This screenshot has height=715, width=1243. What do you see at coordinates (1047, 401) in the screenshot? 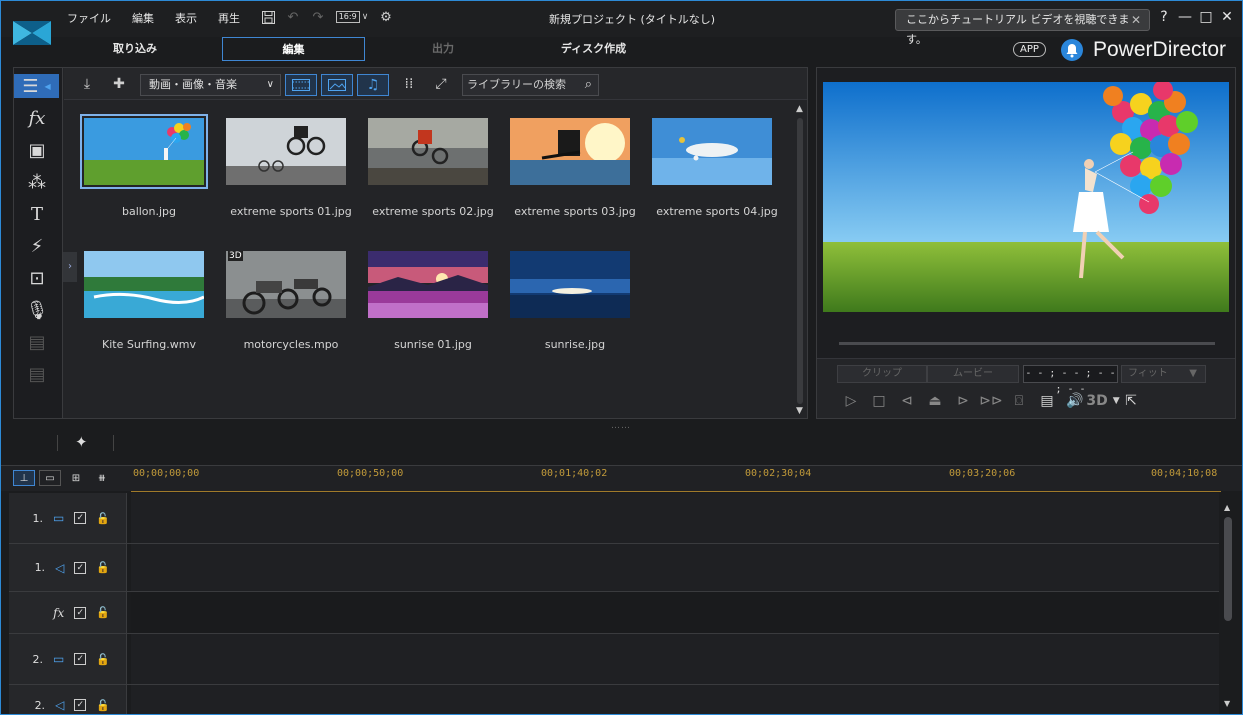
I see `subtitle-toggle-icon: ▤` at bounding box center [1047, 401].